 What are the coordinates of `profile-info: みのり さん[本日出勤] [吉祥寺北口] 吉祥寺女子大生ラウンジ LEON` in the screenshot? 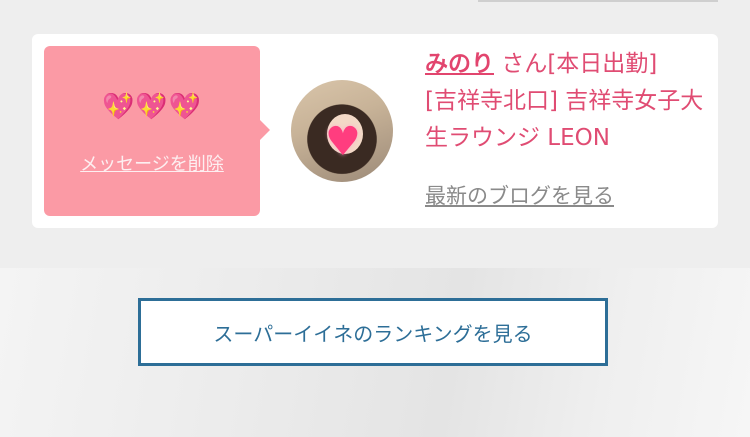 It's located at (570, 101).